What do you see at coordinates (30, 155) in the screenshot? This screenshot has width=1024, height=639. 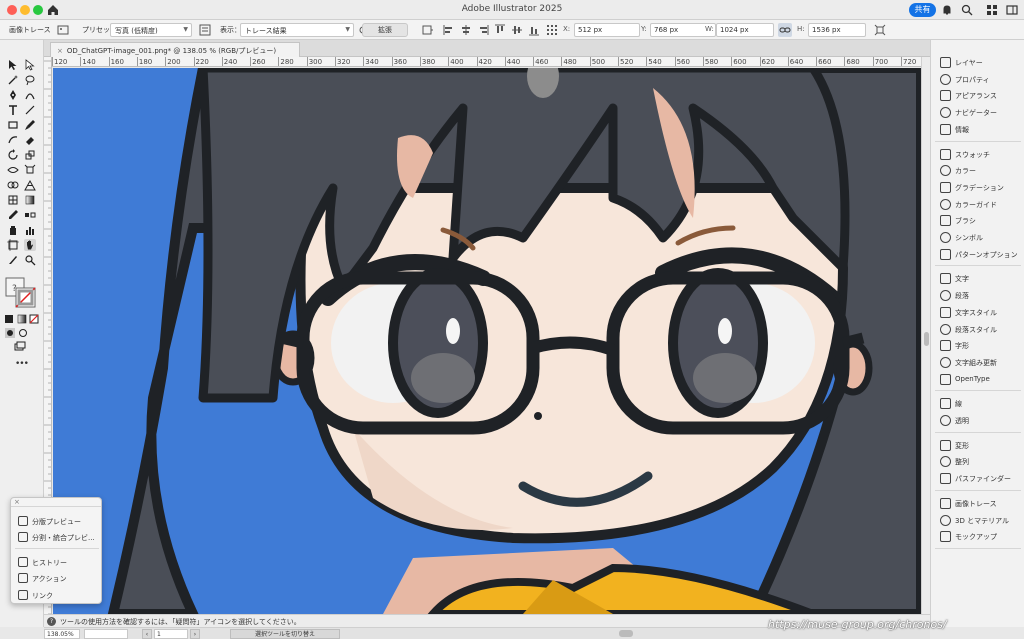 I see `scale-tool-icon` at bounding box center [30, 155].